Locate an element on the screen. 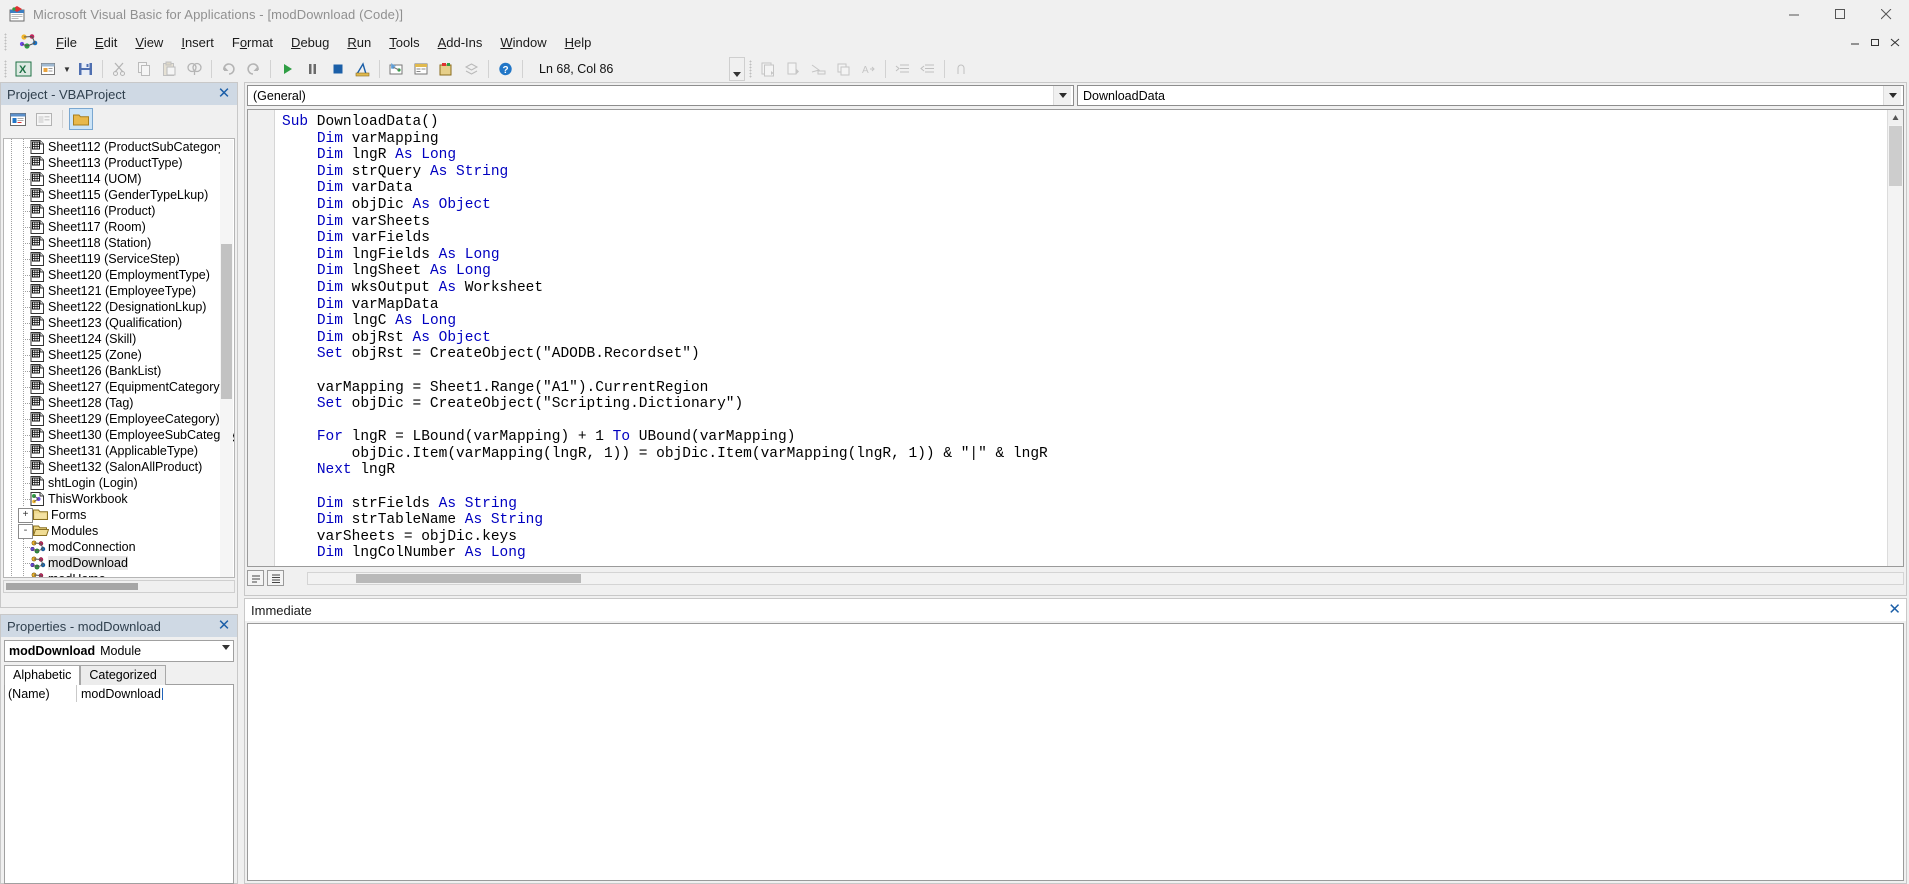  code-scroll-thumb is located at coordinates (1895, 156).